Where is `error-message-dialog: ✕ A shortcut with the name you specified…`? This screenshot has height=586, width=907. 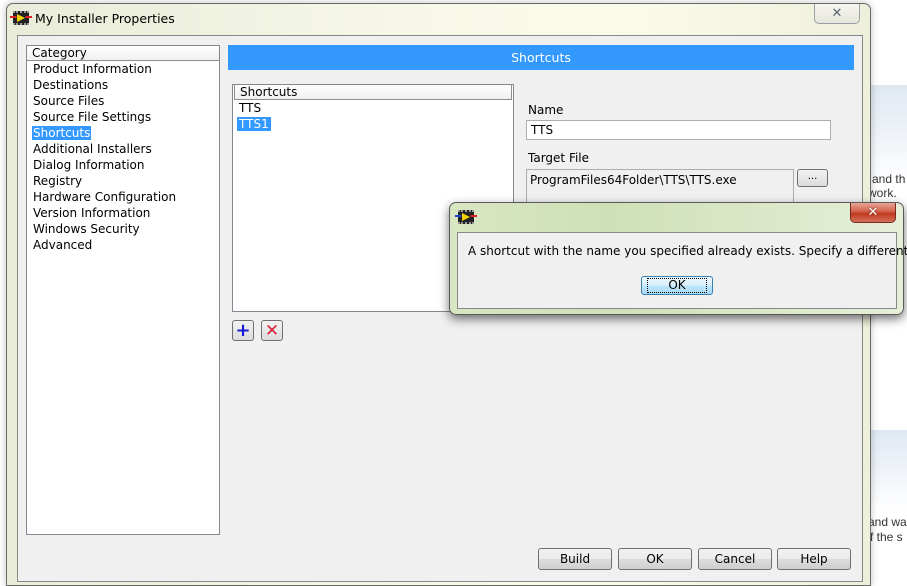
error-message-dialog: ✕ A shortcut with the name you specified… is located at coordinates (678, 258).